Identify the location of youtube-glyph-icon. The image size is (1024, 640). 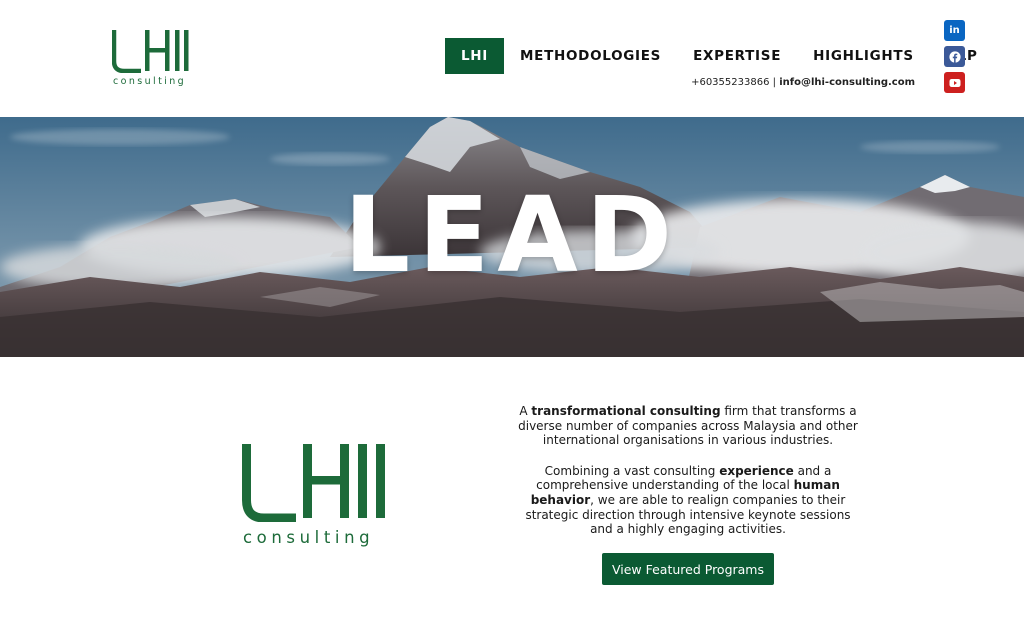
(954, 82).